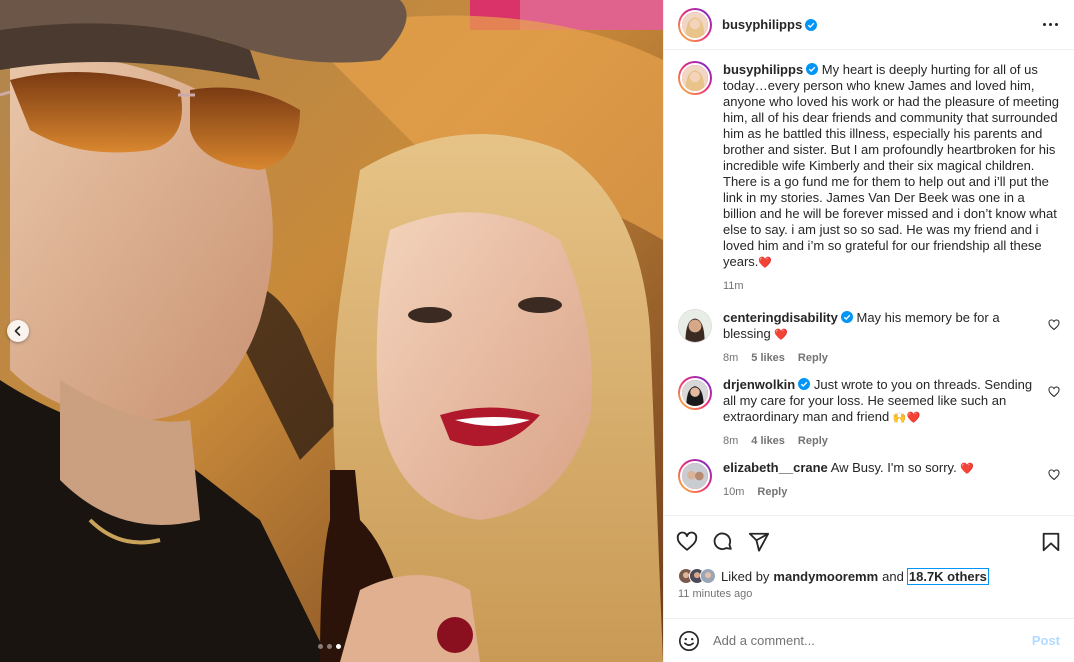 Image resolution: width=1074 pixels, height=662 pixels. I want to click on comment-composer: Post, so click(869, 640).